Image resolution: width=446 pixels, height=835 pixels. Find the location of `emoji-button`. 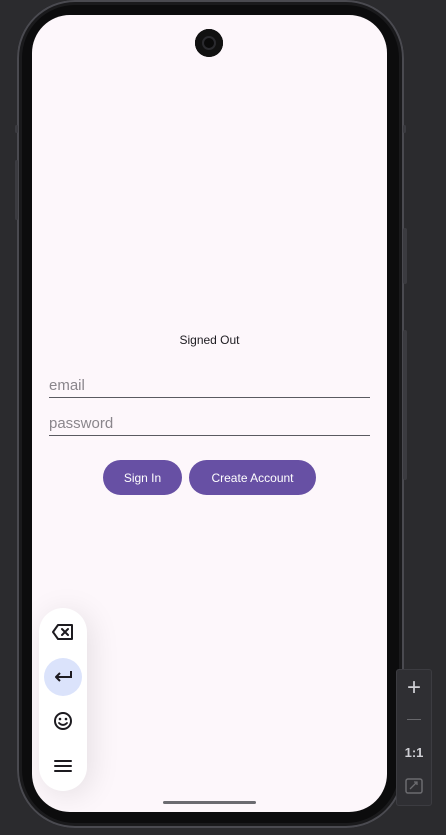

emoji-button is located at coordinates (63, 721).